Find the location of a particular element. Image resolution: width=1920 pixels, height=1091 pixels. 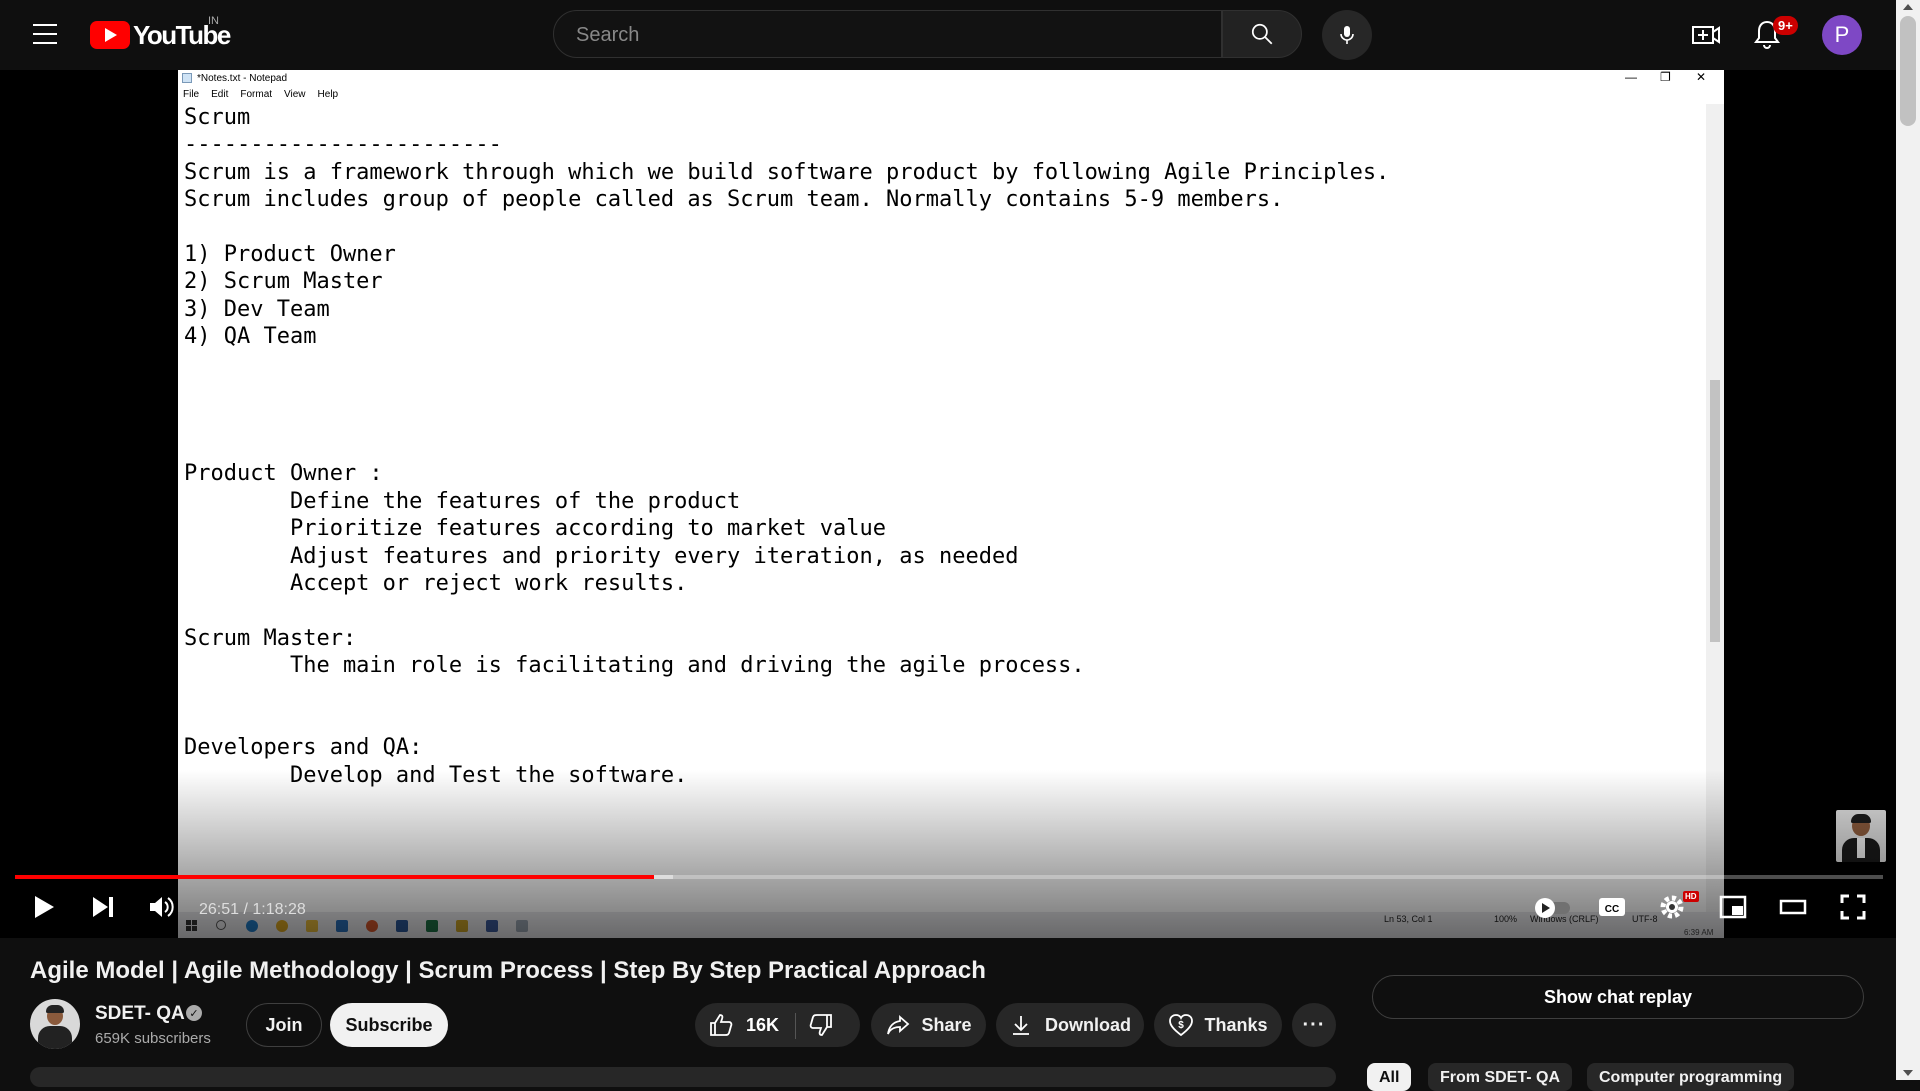

notepad-line: 3) Dev Team is located at coordinates (257, 309).